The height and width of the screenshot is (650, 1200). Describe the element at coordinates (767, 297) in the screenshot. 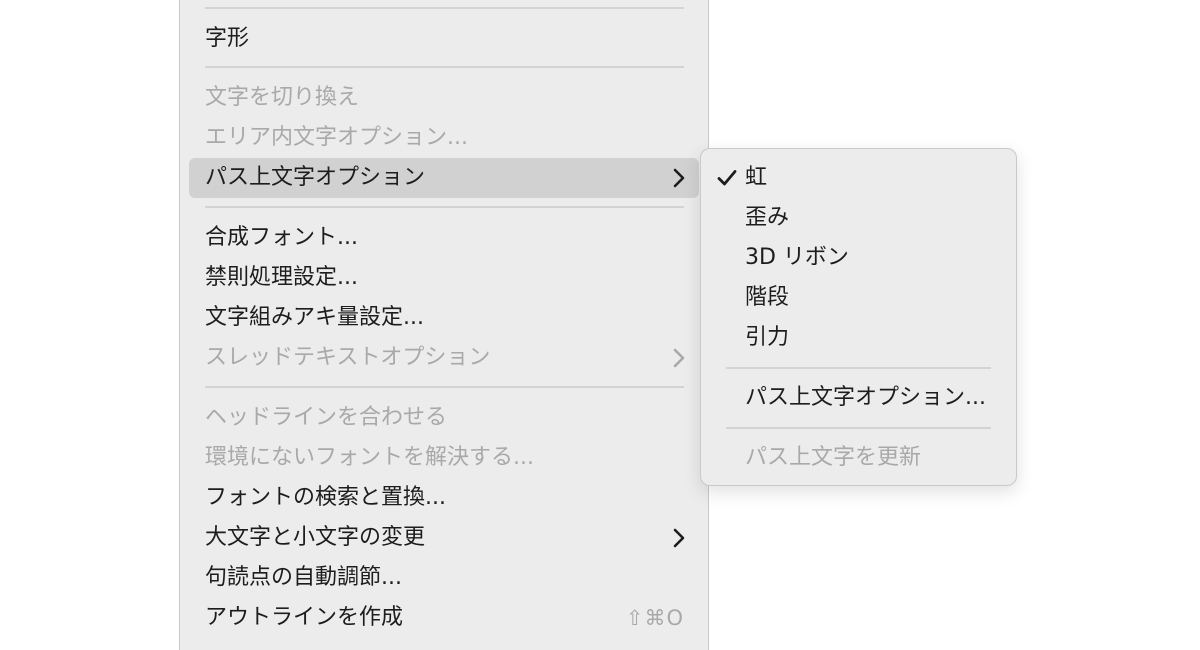

I see `submenu-item-label: 階段` at that location.